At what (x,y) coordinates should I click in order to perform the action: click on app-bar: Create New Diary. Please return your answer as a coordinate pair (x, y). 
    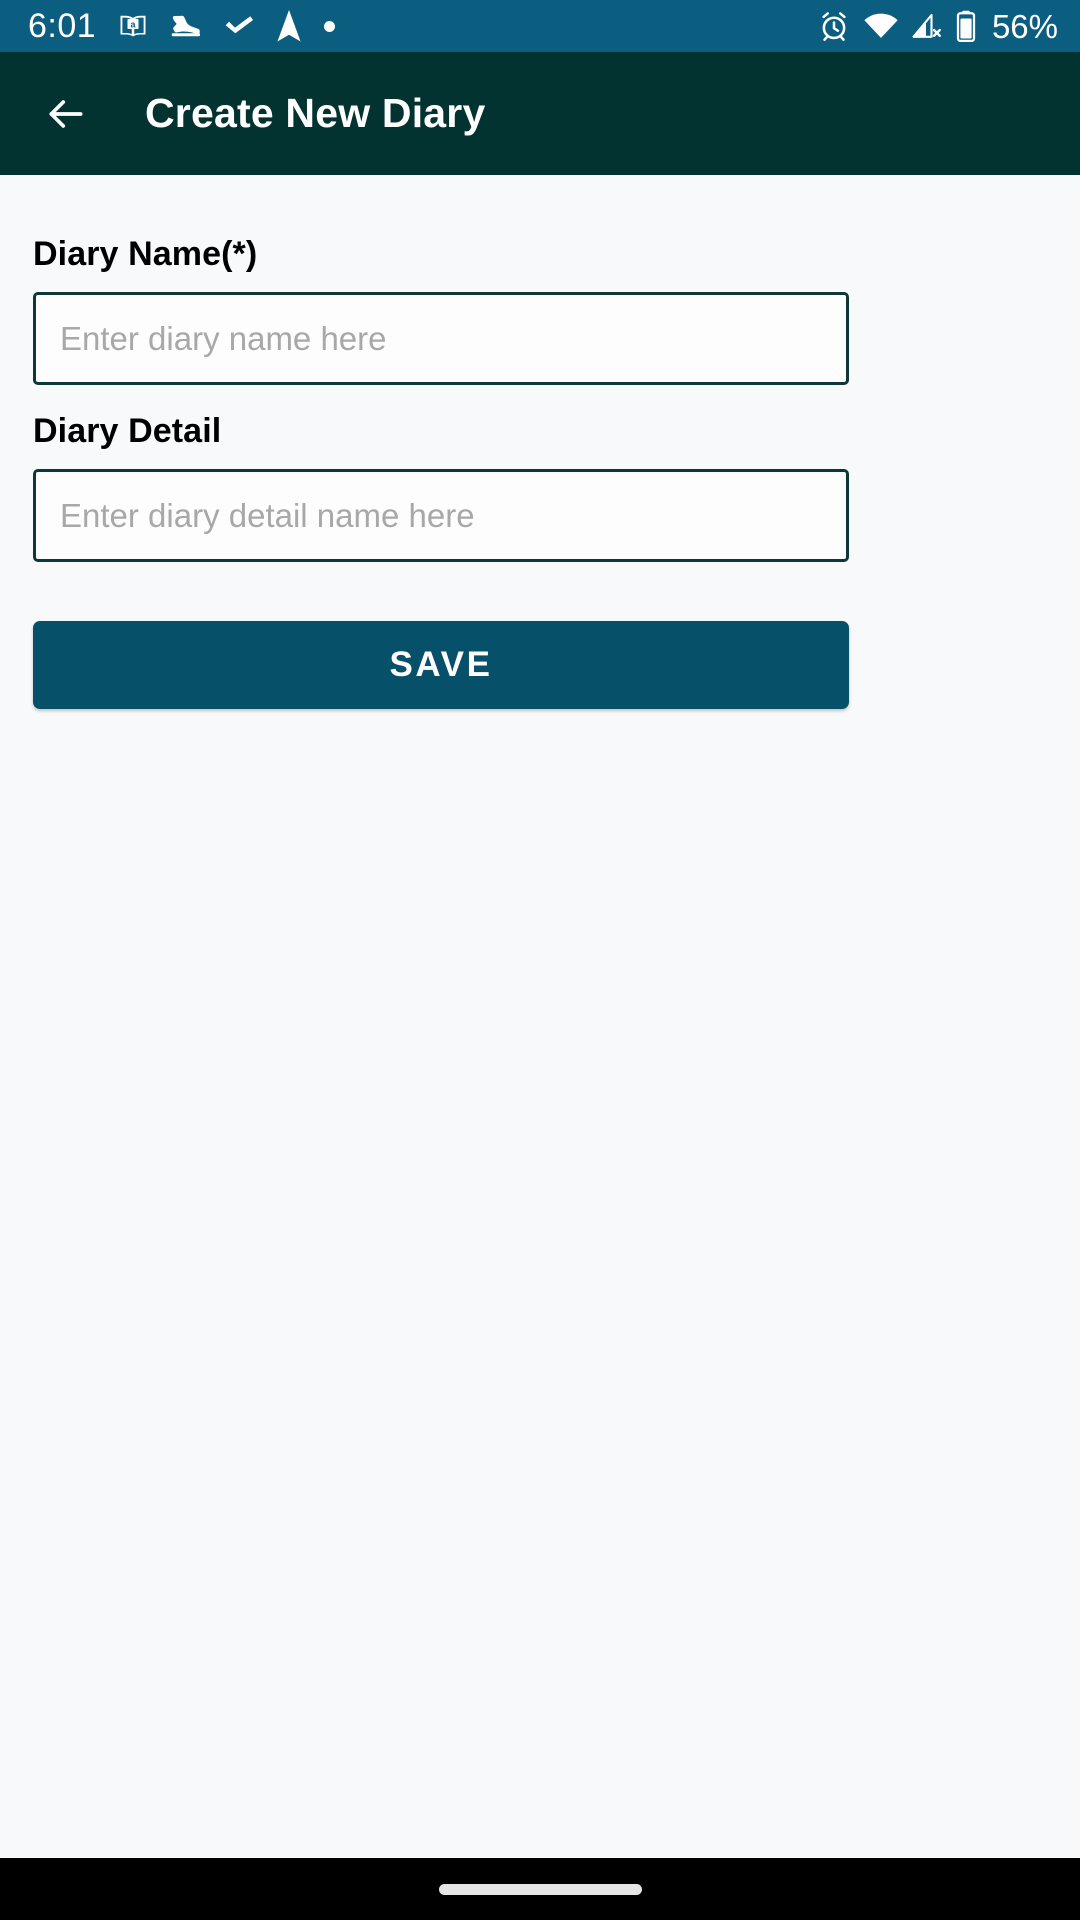
    Looking at the image, I should click on (540, 113).